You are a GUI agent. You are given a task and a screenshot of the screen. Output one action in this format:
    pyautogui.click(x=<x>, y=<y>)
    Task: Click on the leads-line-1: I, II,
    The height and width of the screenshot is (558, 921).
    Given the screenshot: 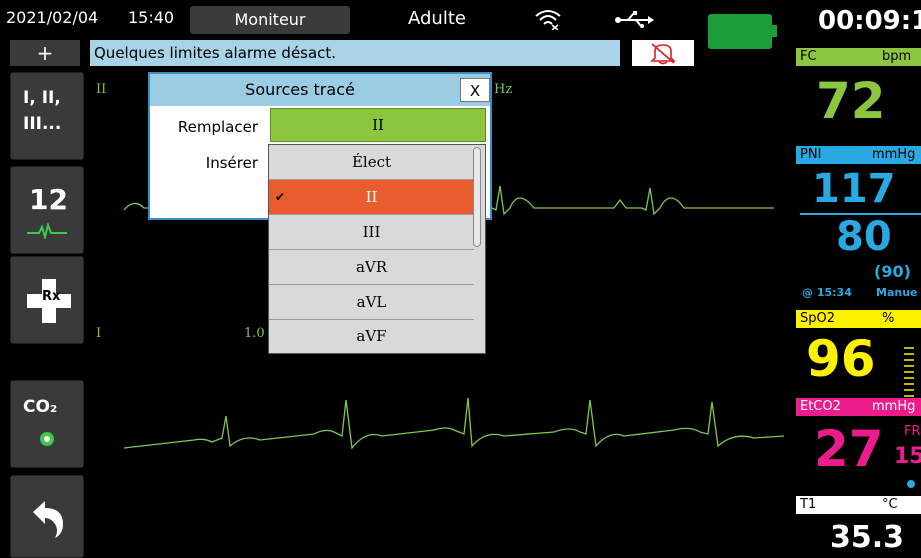 What is the action you would take?
    pyautogui.click(x=42, y=98)
    